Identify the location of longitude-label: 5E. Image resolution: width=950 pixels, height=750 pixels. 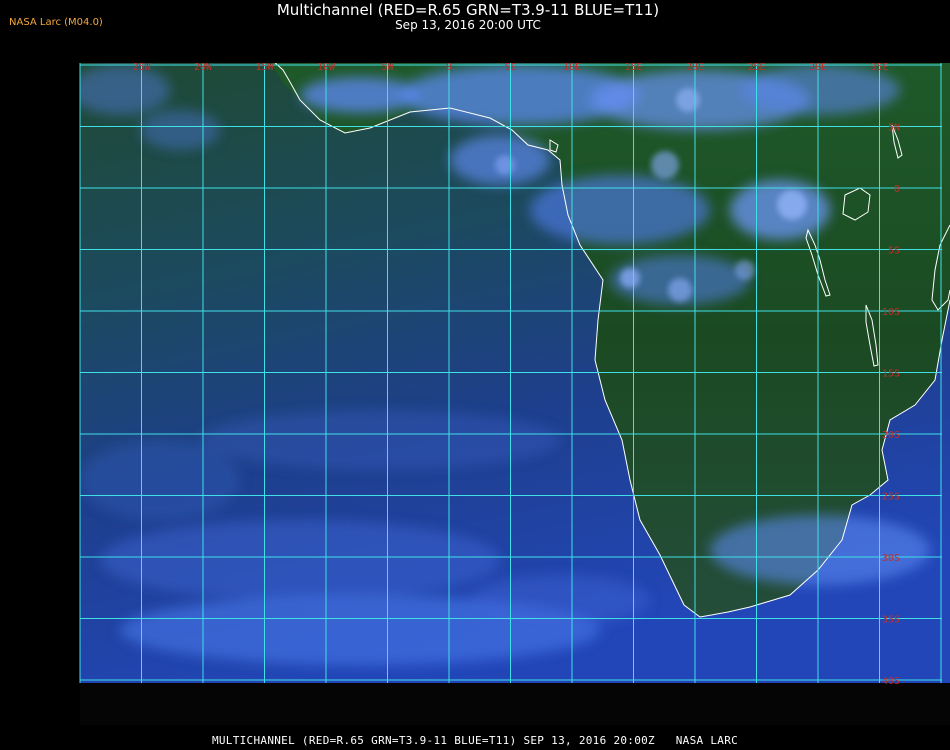
(510, 67).